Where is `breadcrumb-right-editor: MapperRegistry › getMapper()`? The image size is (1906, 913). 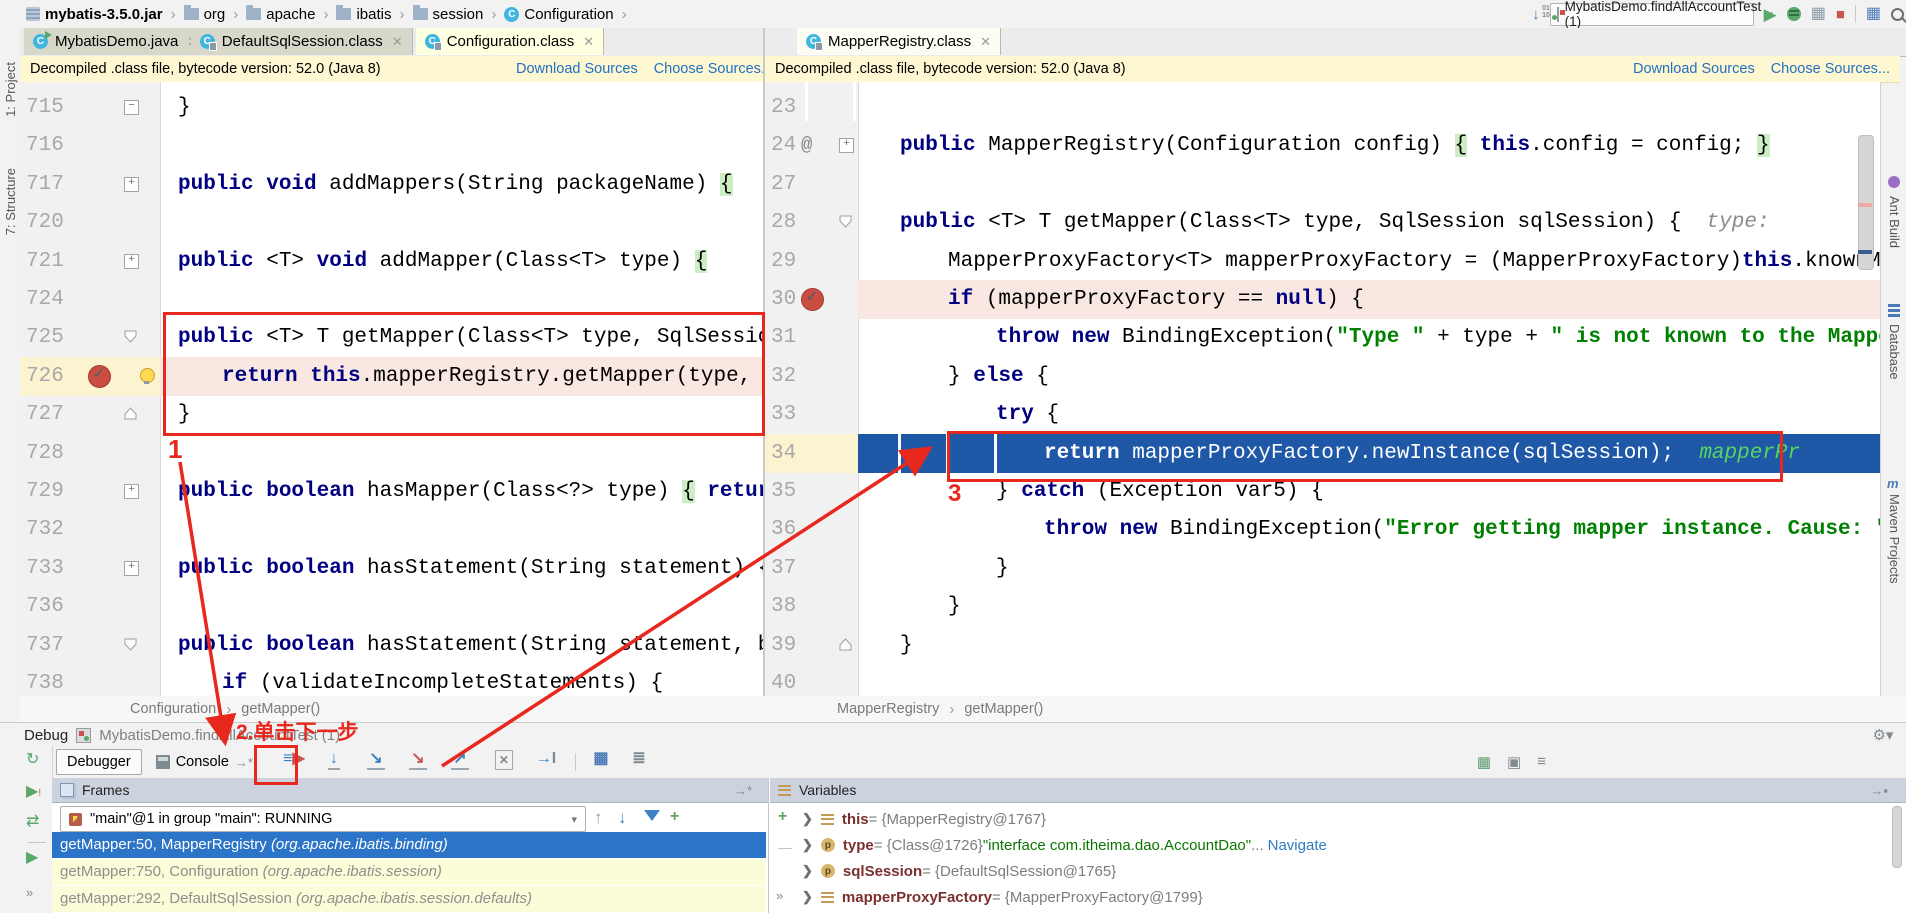
breadcrumb-right-editor: MapperRegistry › getMapper() is located at coordinates (1335, 709).